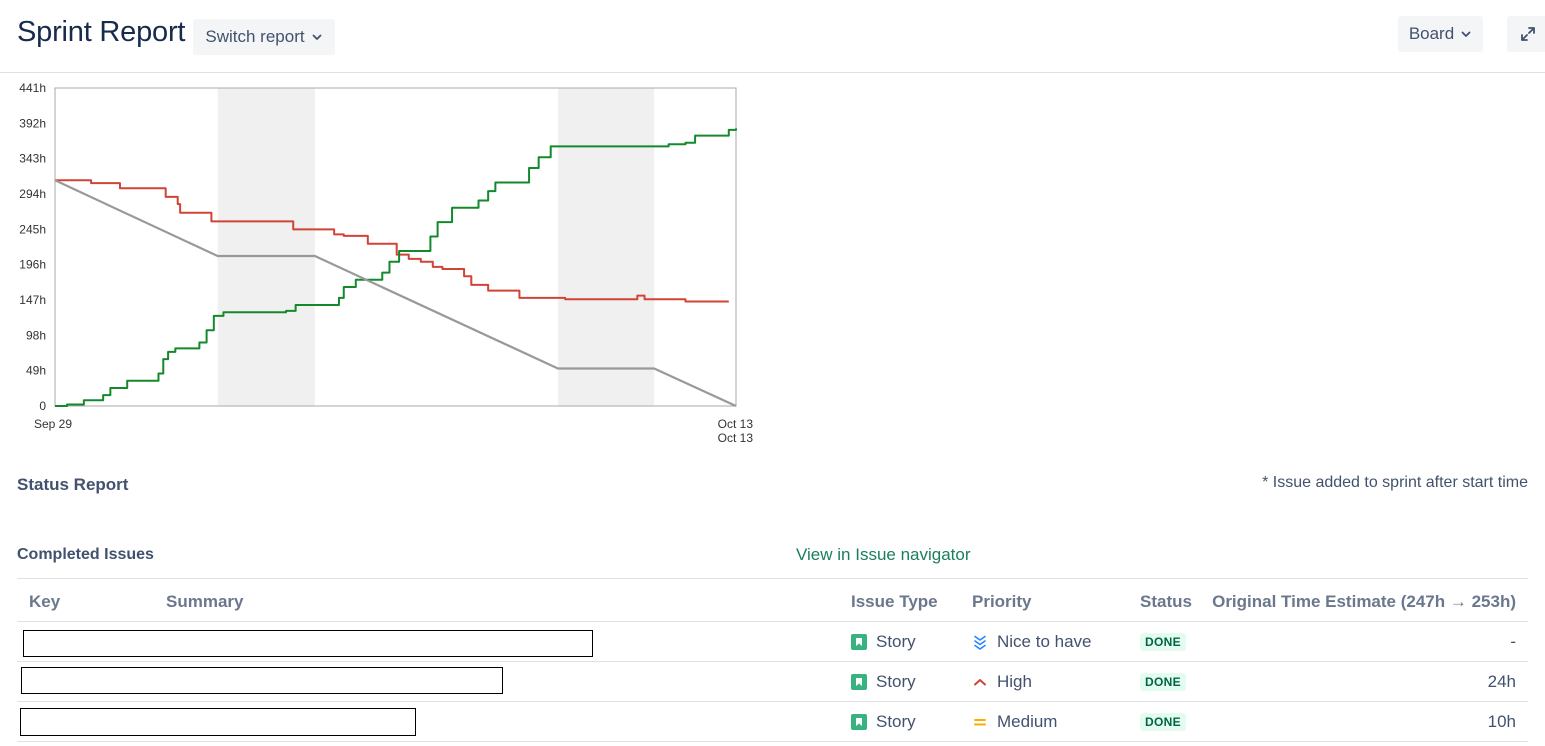 This screenshot has width=1545, height=746. What do you see at coordinates (32, 123) in the screenshot?
I see `y-tick-label: 392h` at bounding box center [32, 123].